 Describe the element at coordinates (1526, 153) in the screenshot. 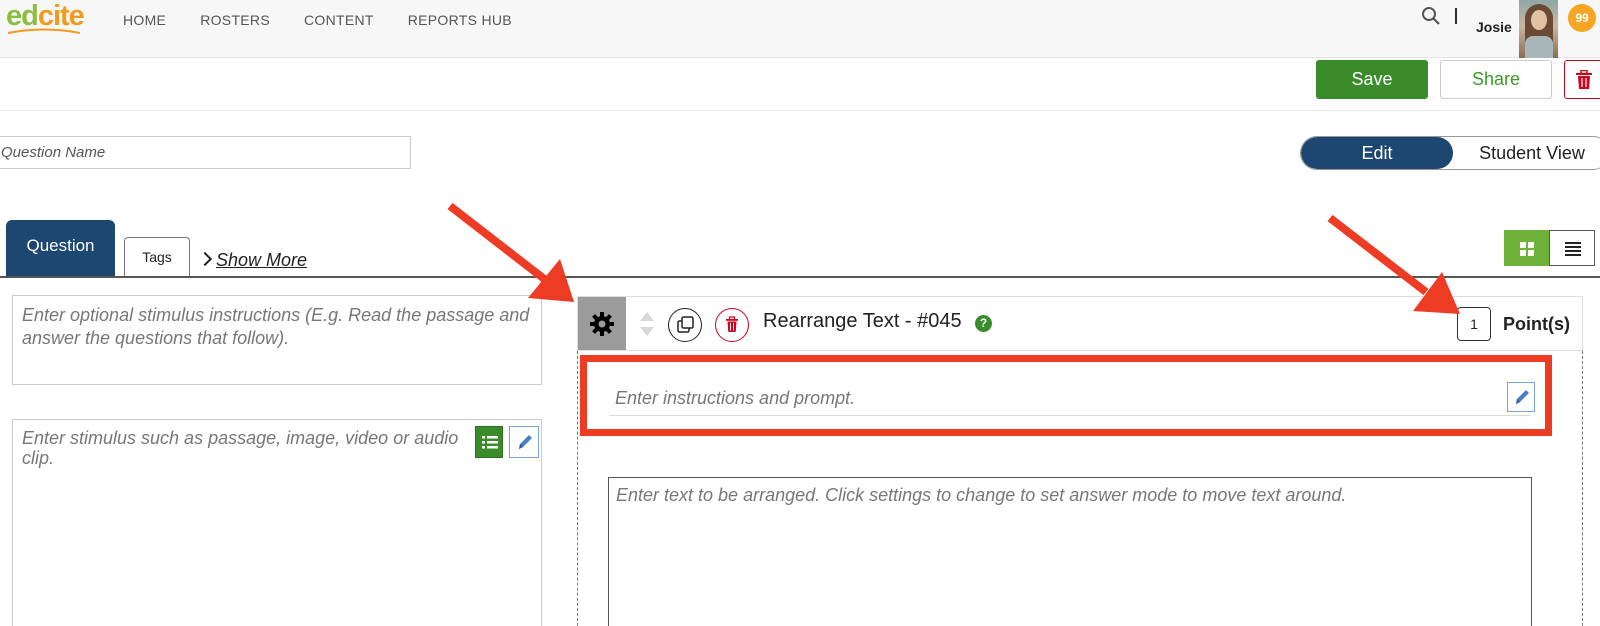

I see `student-view-button: Student View` at that location.